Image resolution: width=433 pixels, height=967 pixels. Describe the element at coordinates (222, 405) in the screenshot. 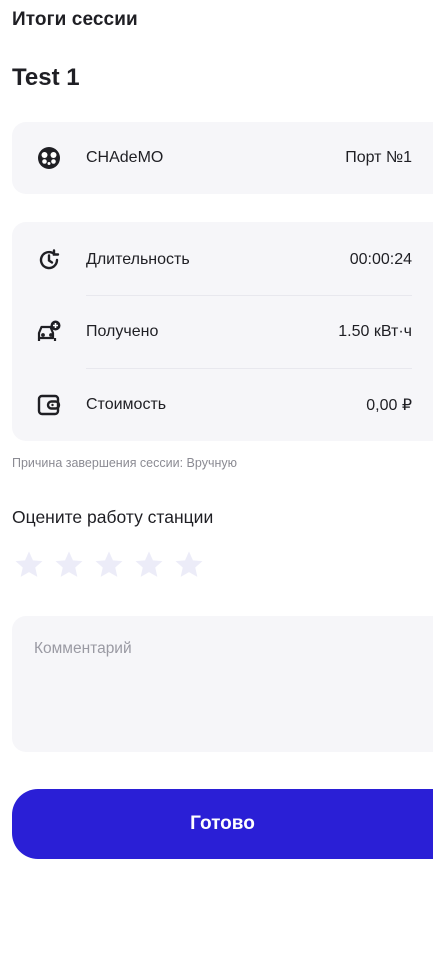

I see `stat-row-cost: Стоимость 0,00 ₽` at that location.